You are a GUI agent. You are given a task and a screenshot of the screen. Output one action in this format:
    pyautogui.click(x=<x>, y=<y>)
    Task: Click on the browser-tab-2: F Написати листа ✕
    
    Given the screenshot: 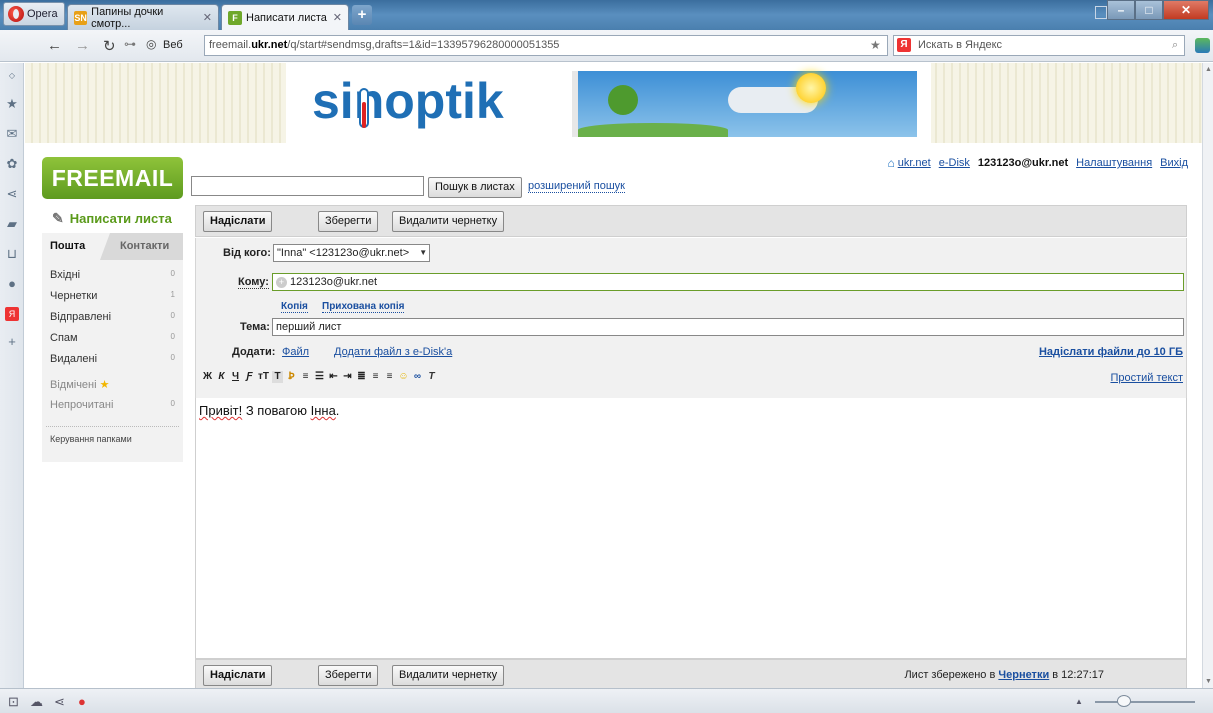 What is the action you would take?
    pyautogui.click(x=285, y=17)
    